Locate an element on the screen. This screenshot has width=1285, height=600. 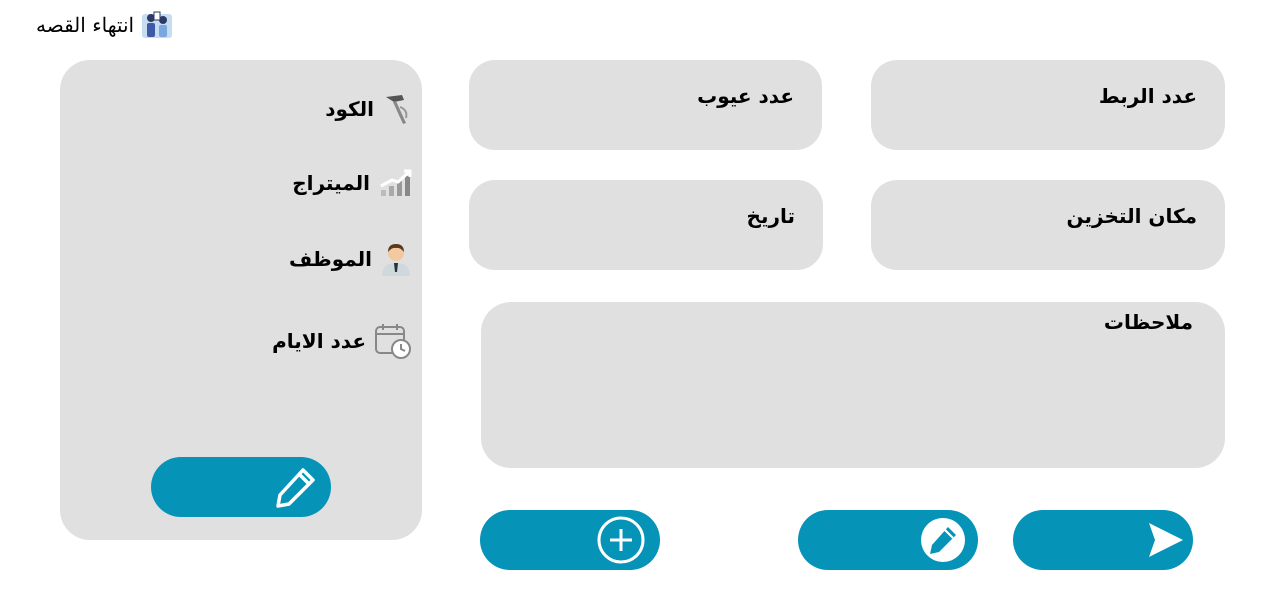
days-count-item: عدد الايام is located at coordinates (342, 341).